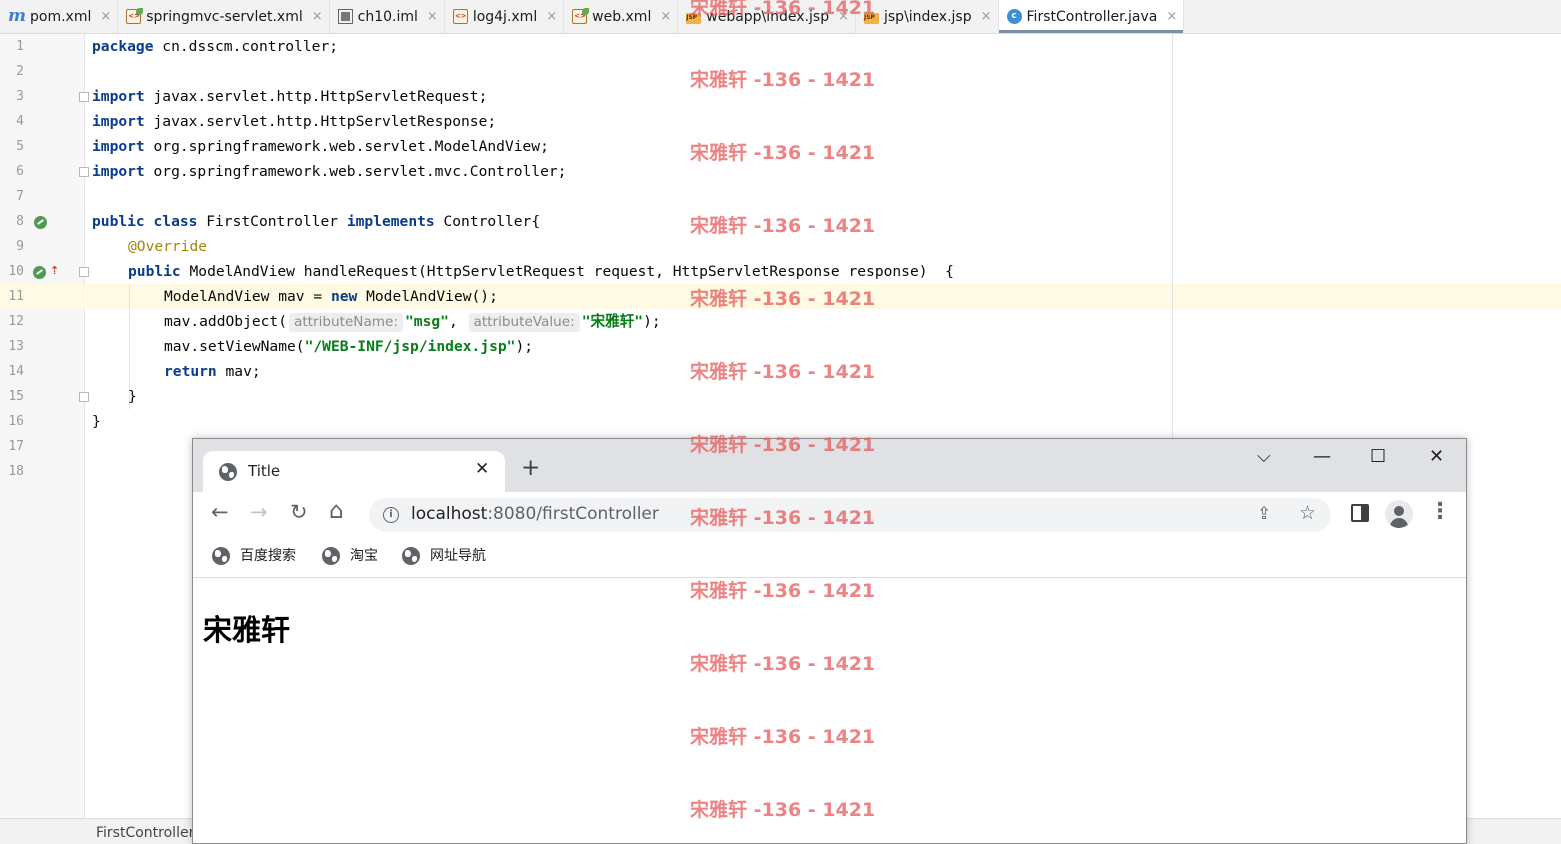 The image size is (1561, 844). Describe the element at coordinates (20, 96) in the screenshot. I see `line-number: 3` at that location.